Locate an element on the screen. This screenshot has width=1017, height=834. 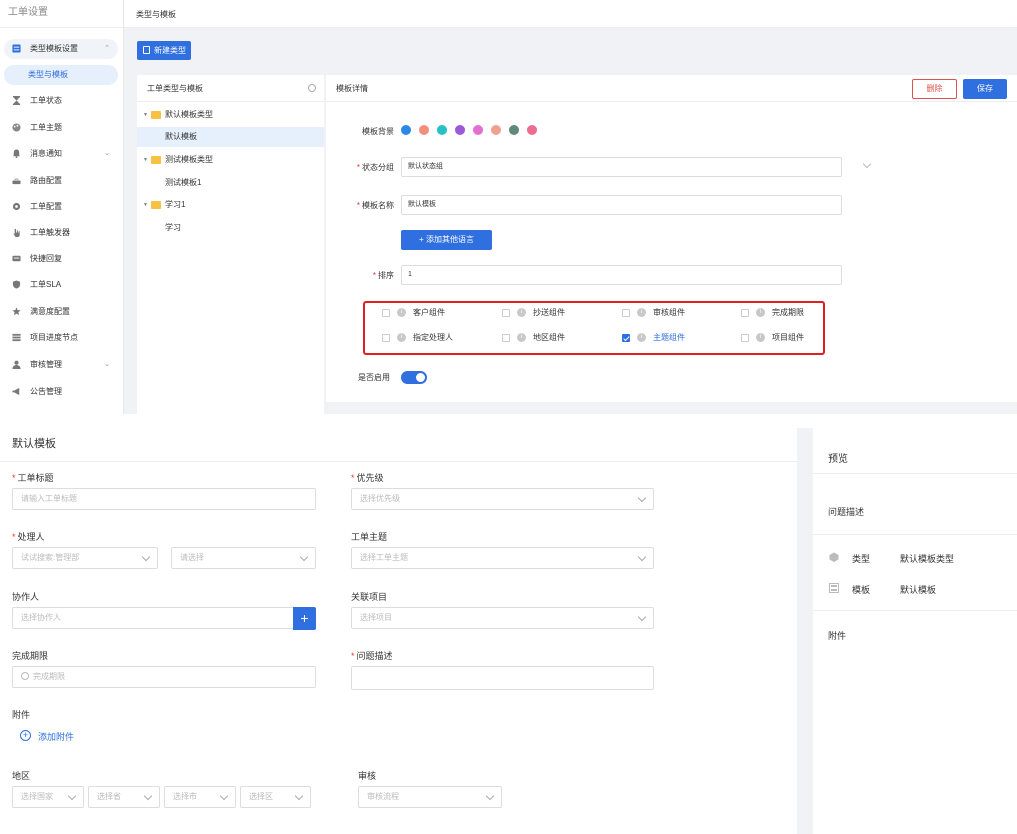
country-select: 选择国家 is located at coordinates (48, 797).